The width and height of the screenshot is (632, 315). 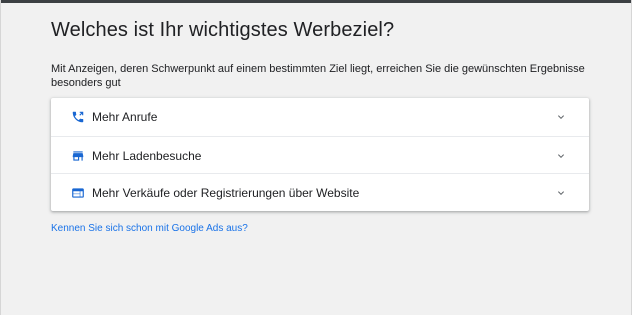 What do you see at coordinates (78, 117) in the screenshot?
I see `phone-icon` at bounding box center [78, 117].